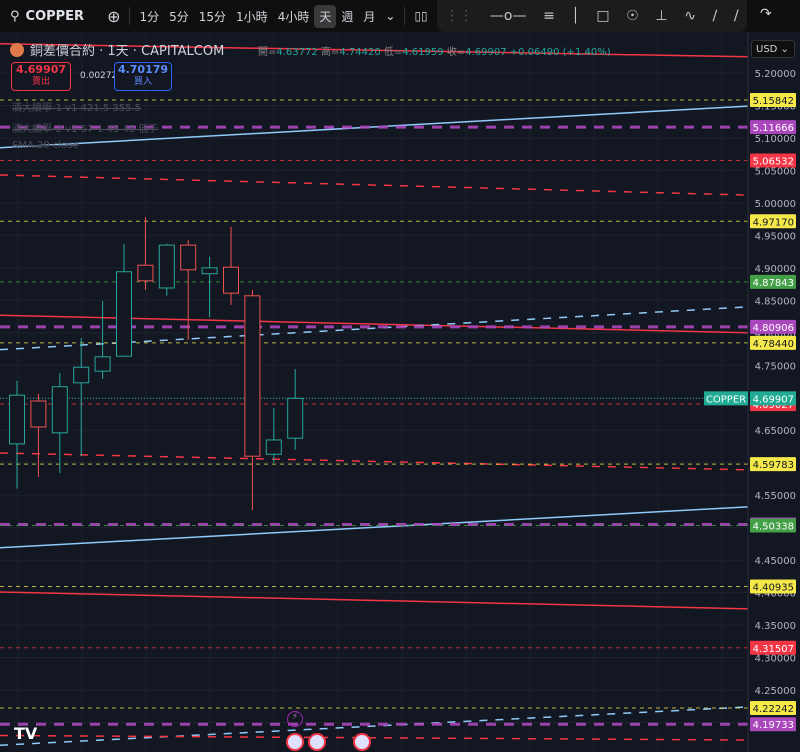 The image size is (800, 752). I want to click on compare-add-icon: ⊕, so click(113, 16).